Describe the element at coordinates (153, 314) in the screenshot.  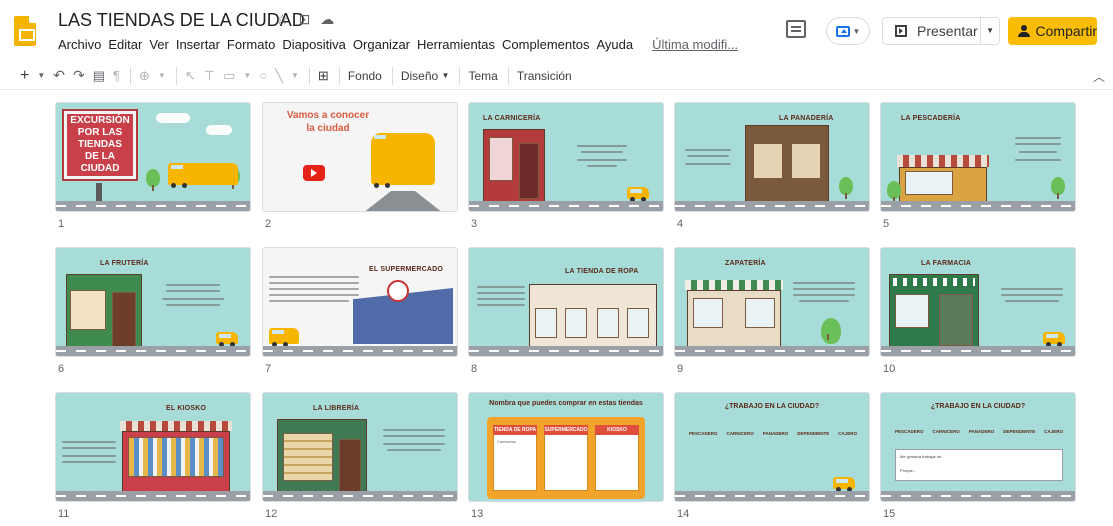
I see `slide-thumbnail: LA FRUTERÍA 6` at that location.